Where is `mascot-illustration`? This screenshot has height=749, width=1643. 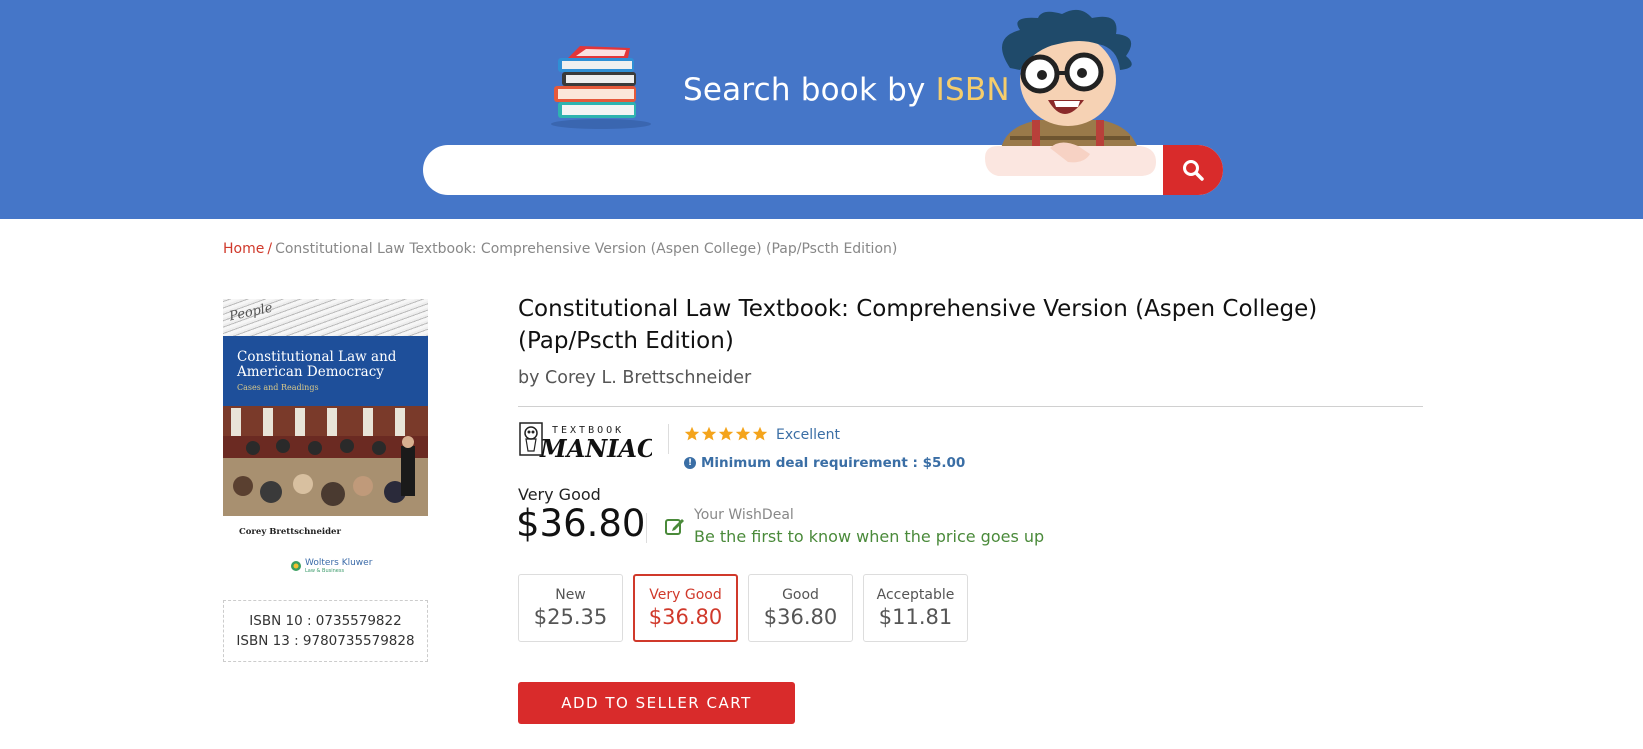
mascot-illustration is located at coordinates (1070, 92).